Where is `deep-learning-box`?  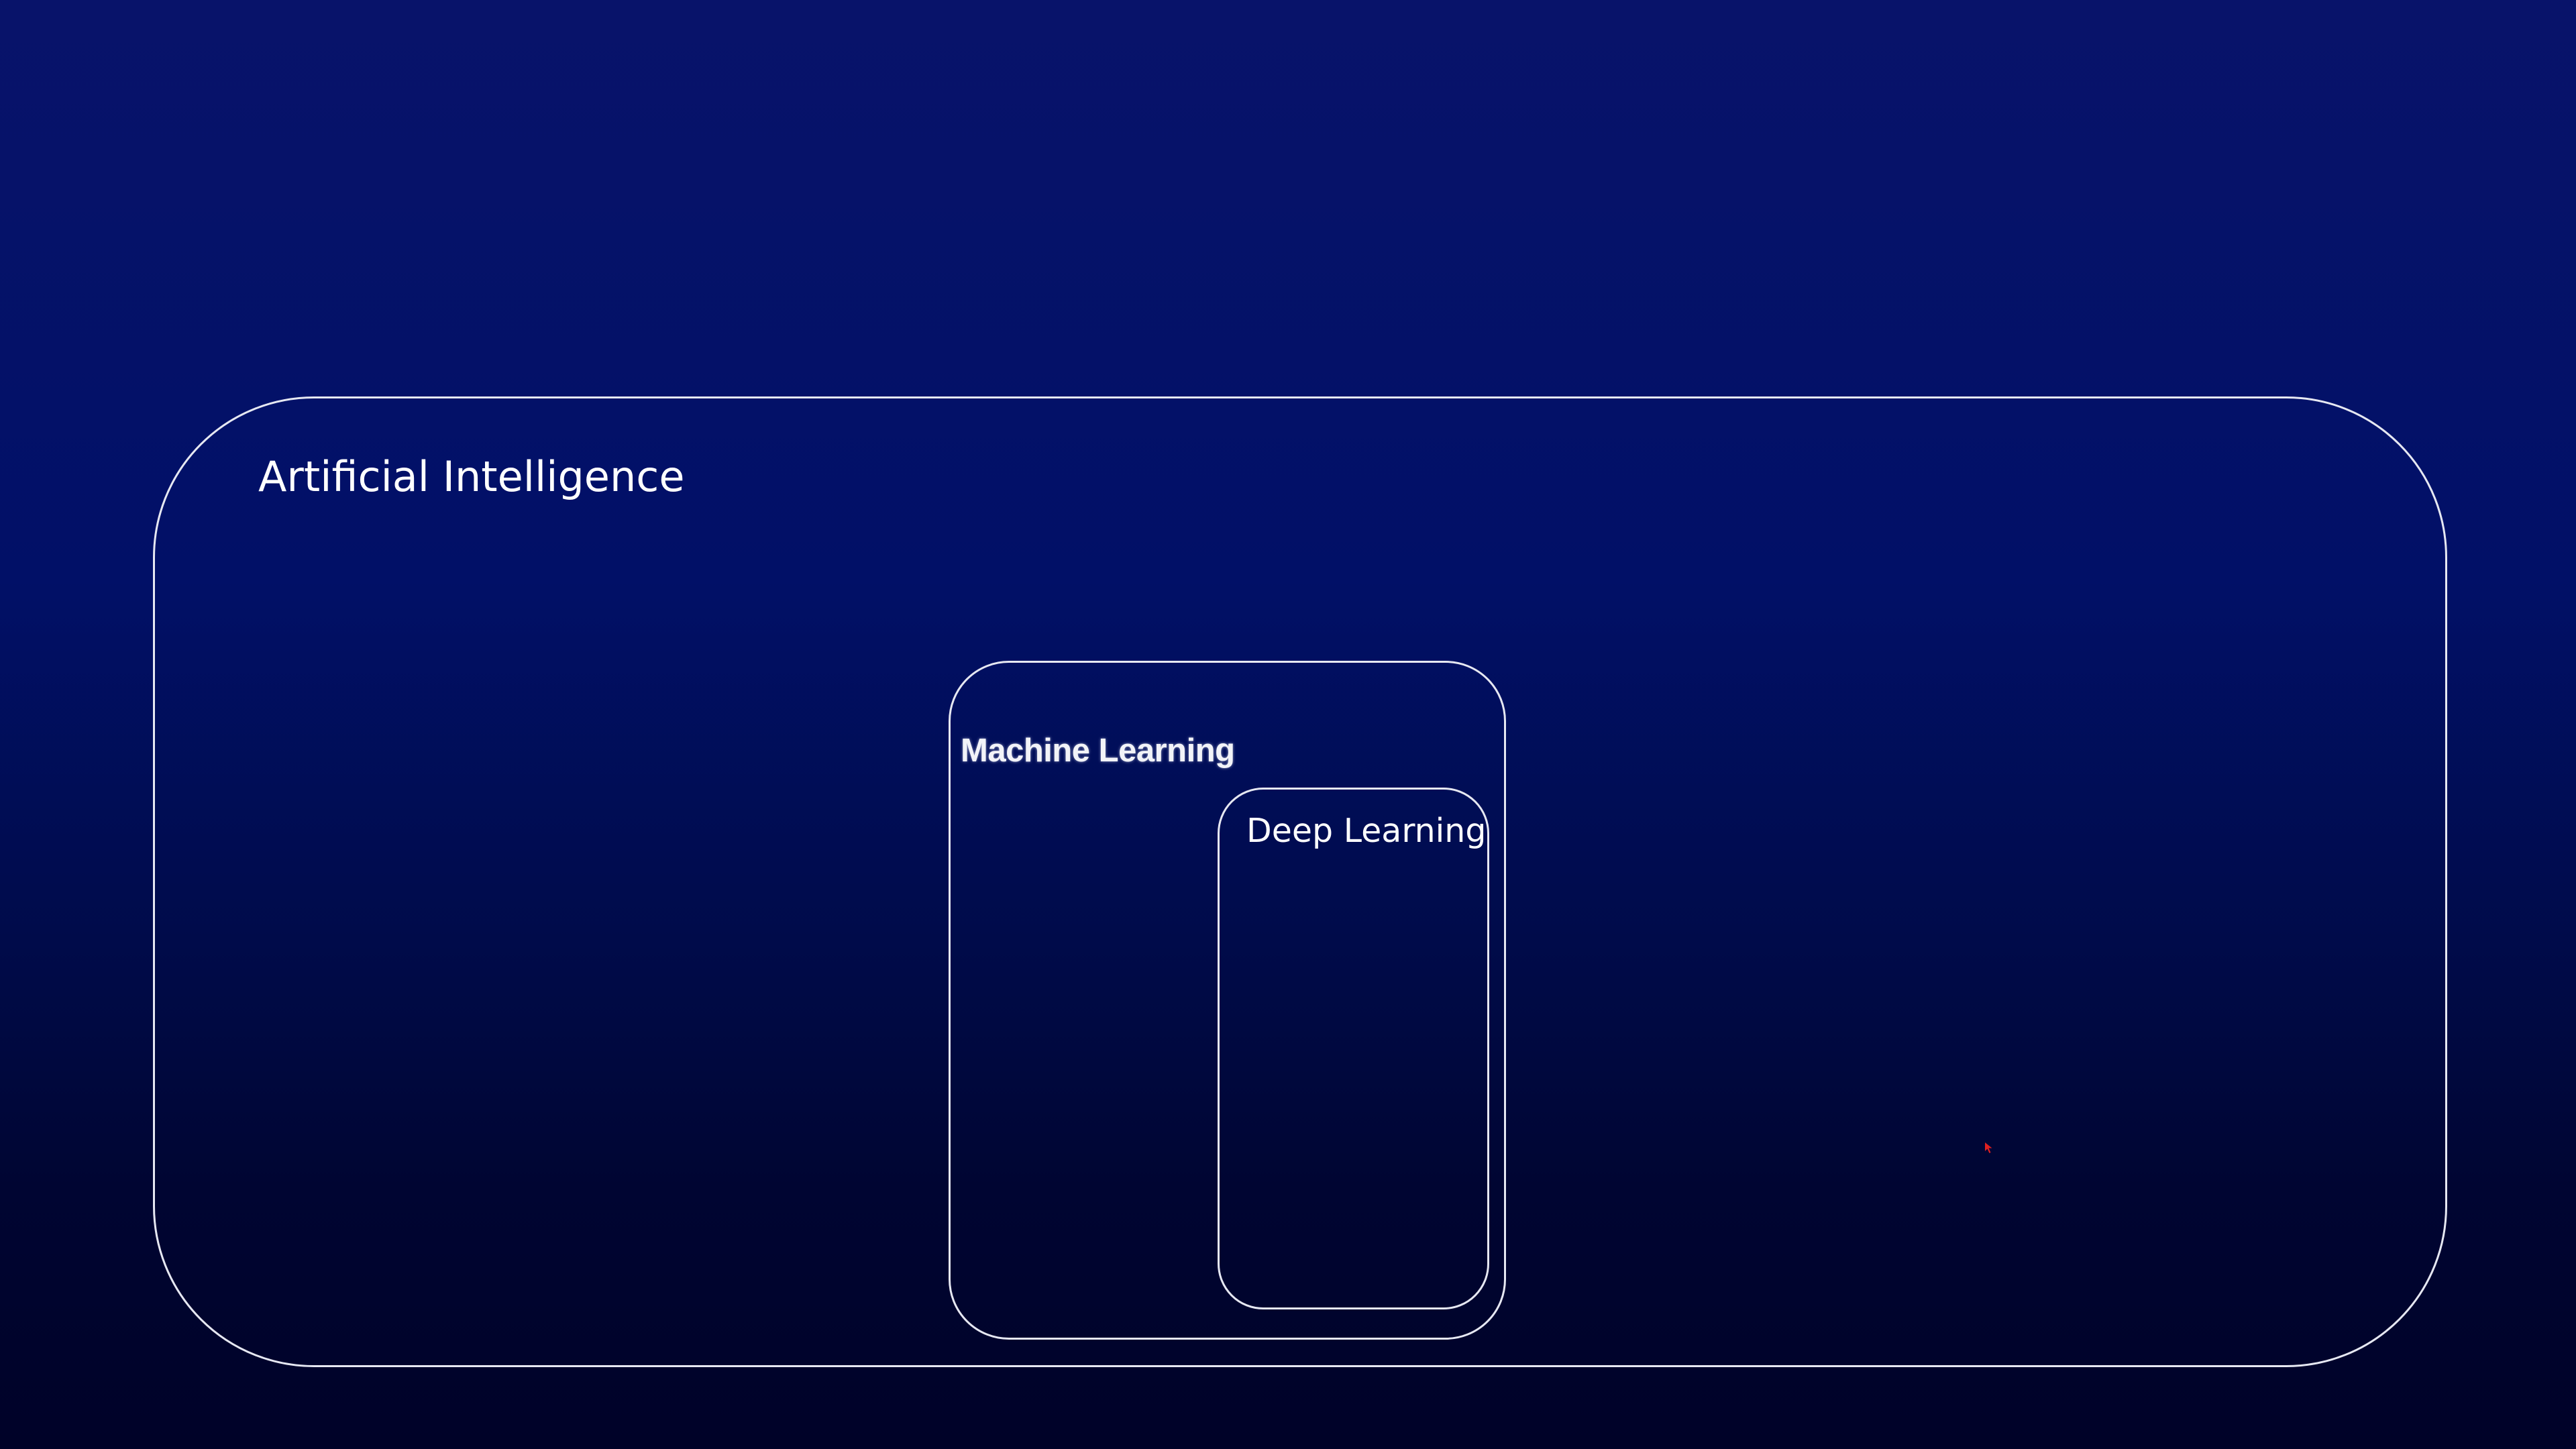 deep-learning-box is located at coordinates (1353, 1048).